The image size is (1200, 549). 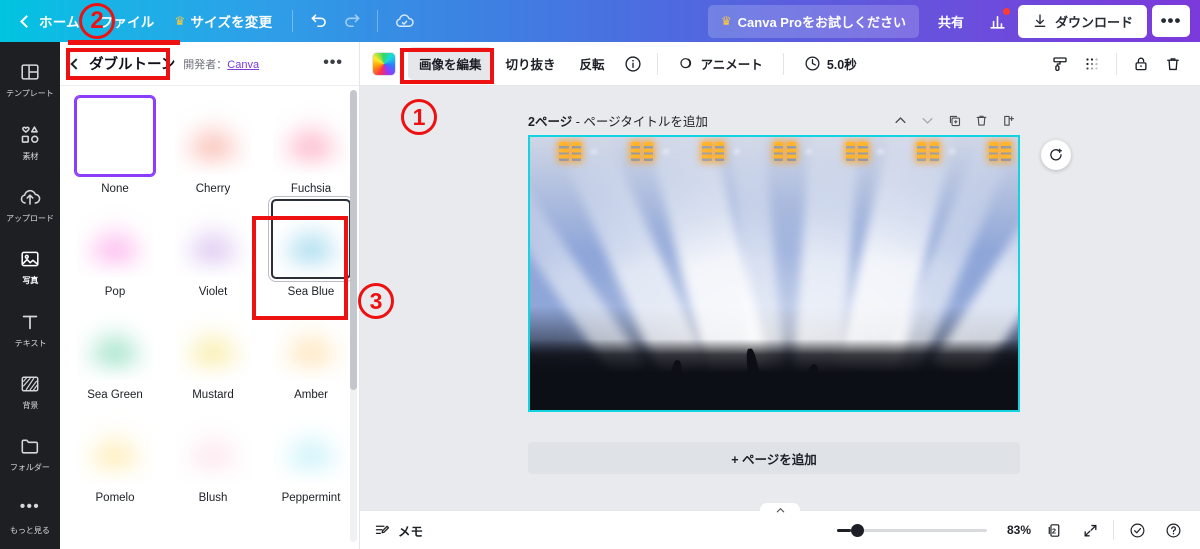 I want to click on panel-scrollbar, so click(x=353, y=316).